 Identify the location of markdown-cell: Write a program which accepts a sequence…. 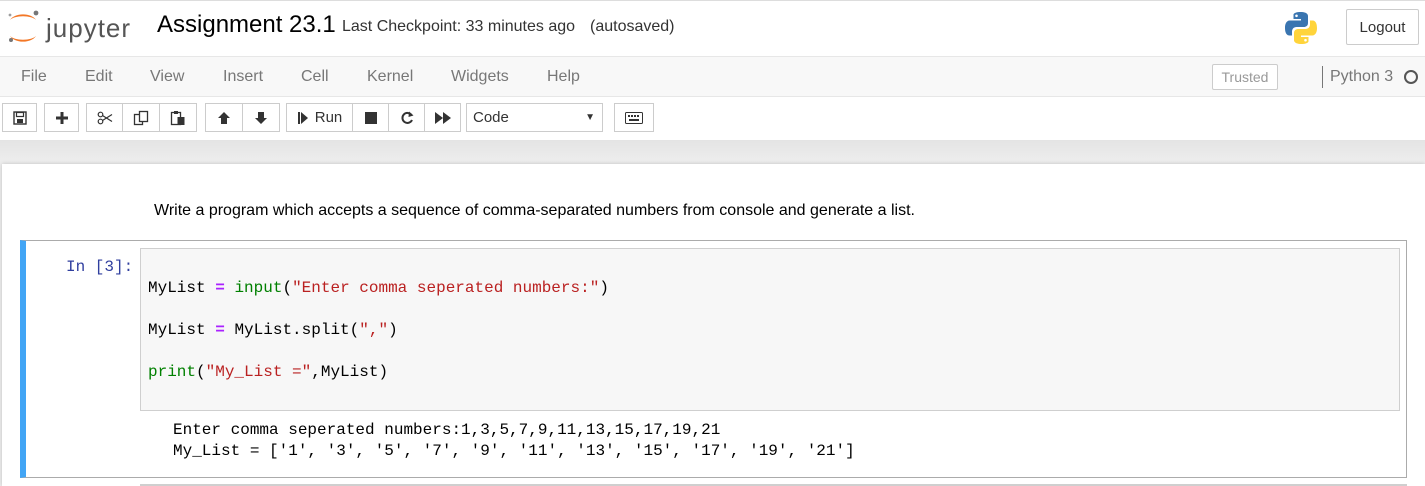
(534, 211).